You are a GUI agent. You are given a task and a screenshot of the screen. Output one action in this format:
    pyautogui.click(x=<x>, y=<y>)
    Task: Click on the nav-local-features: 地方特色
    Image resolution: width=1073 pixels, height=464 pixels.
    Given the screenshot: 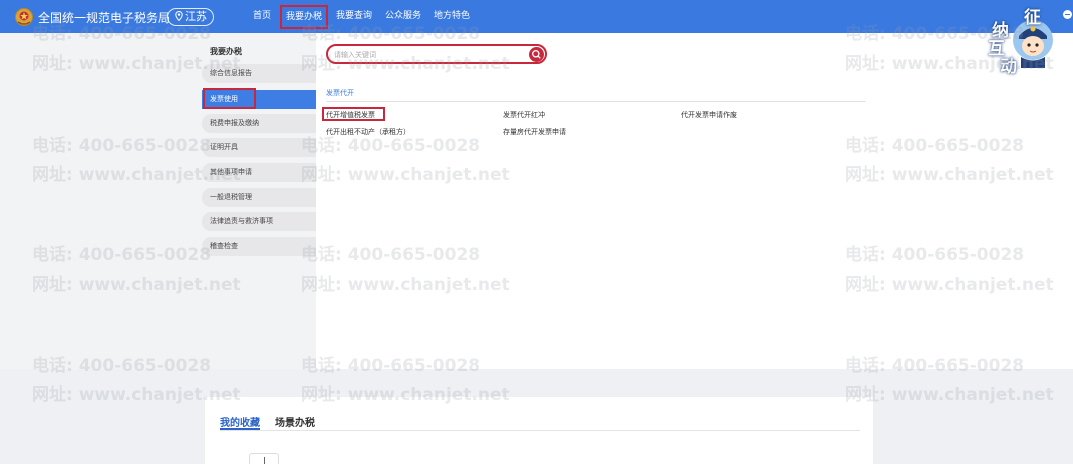 What is the action you would take?
    pyautogui.click(x=452, y=16)
    